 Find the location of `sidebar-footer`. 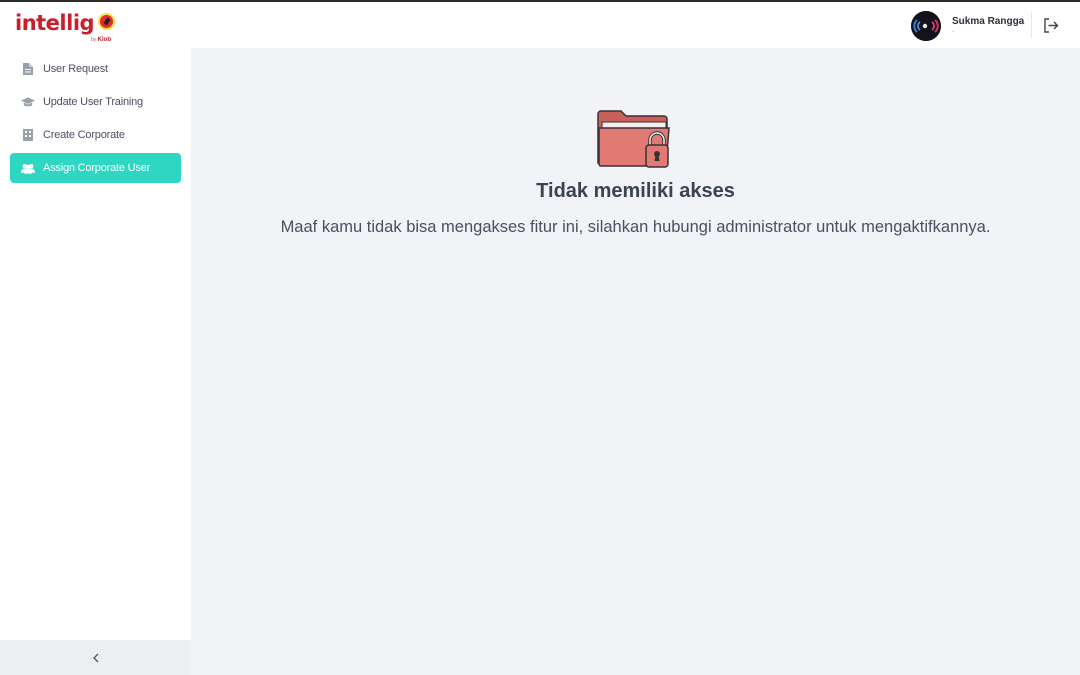

sidebar-footer is located at coordinates (95, 657).